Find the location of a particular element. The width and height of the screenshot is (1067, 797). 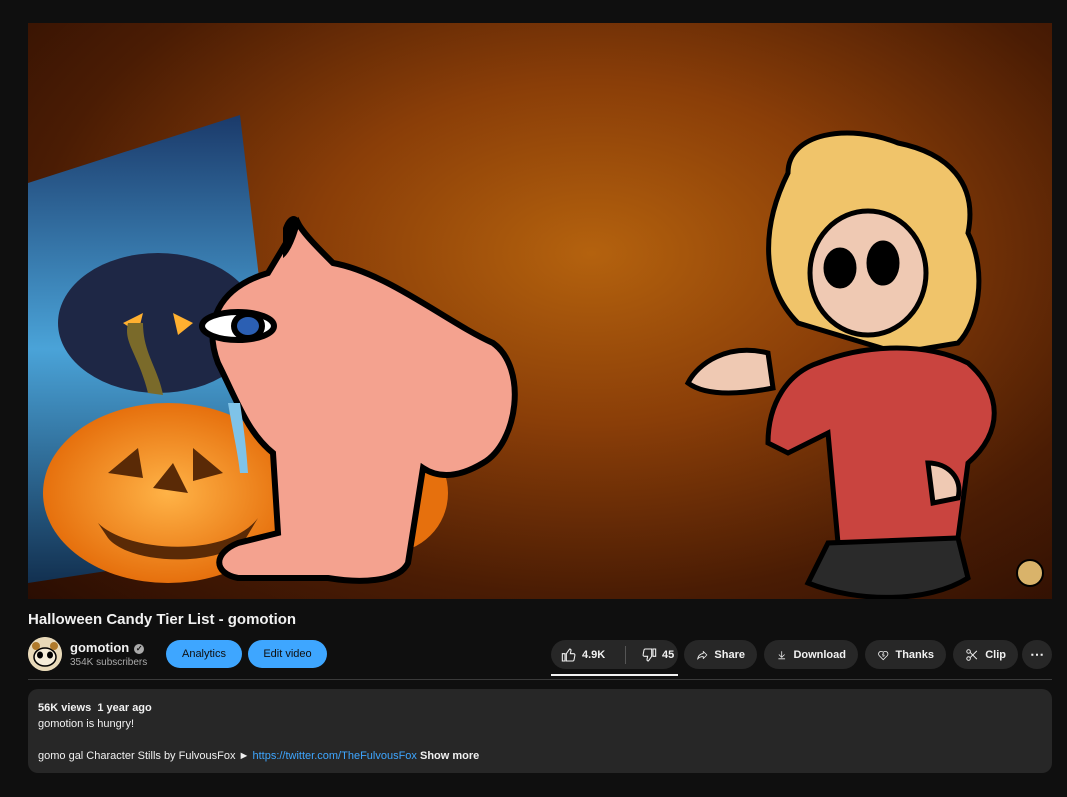

channel-watermark is located at coordinates (1030, 573).